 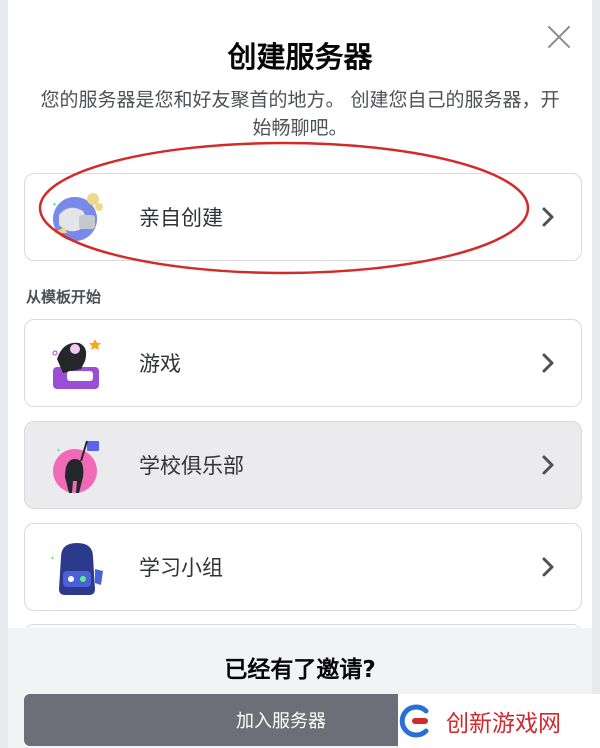 What do you see at coordinates (181, 218) in the screenshot?
I see `create-own-label: 亲自创建` at bounding box center [181, 218].